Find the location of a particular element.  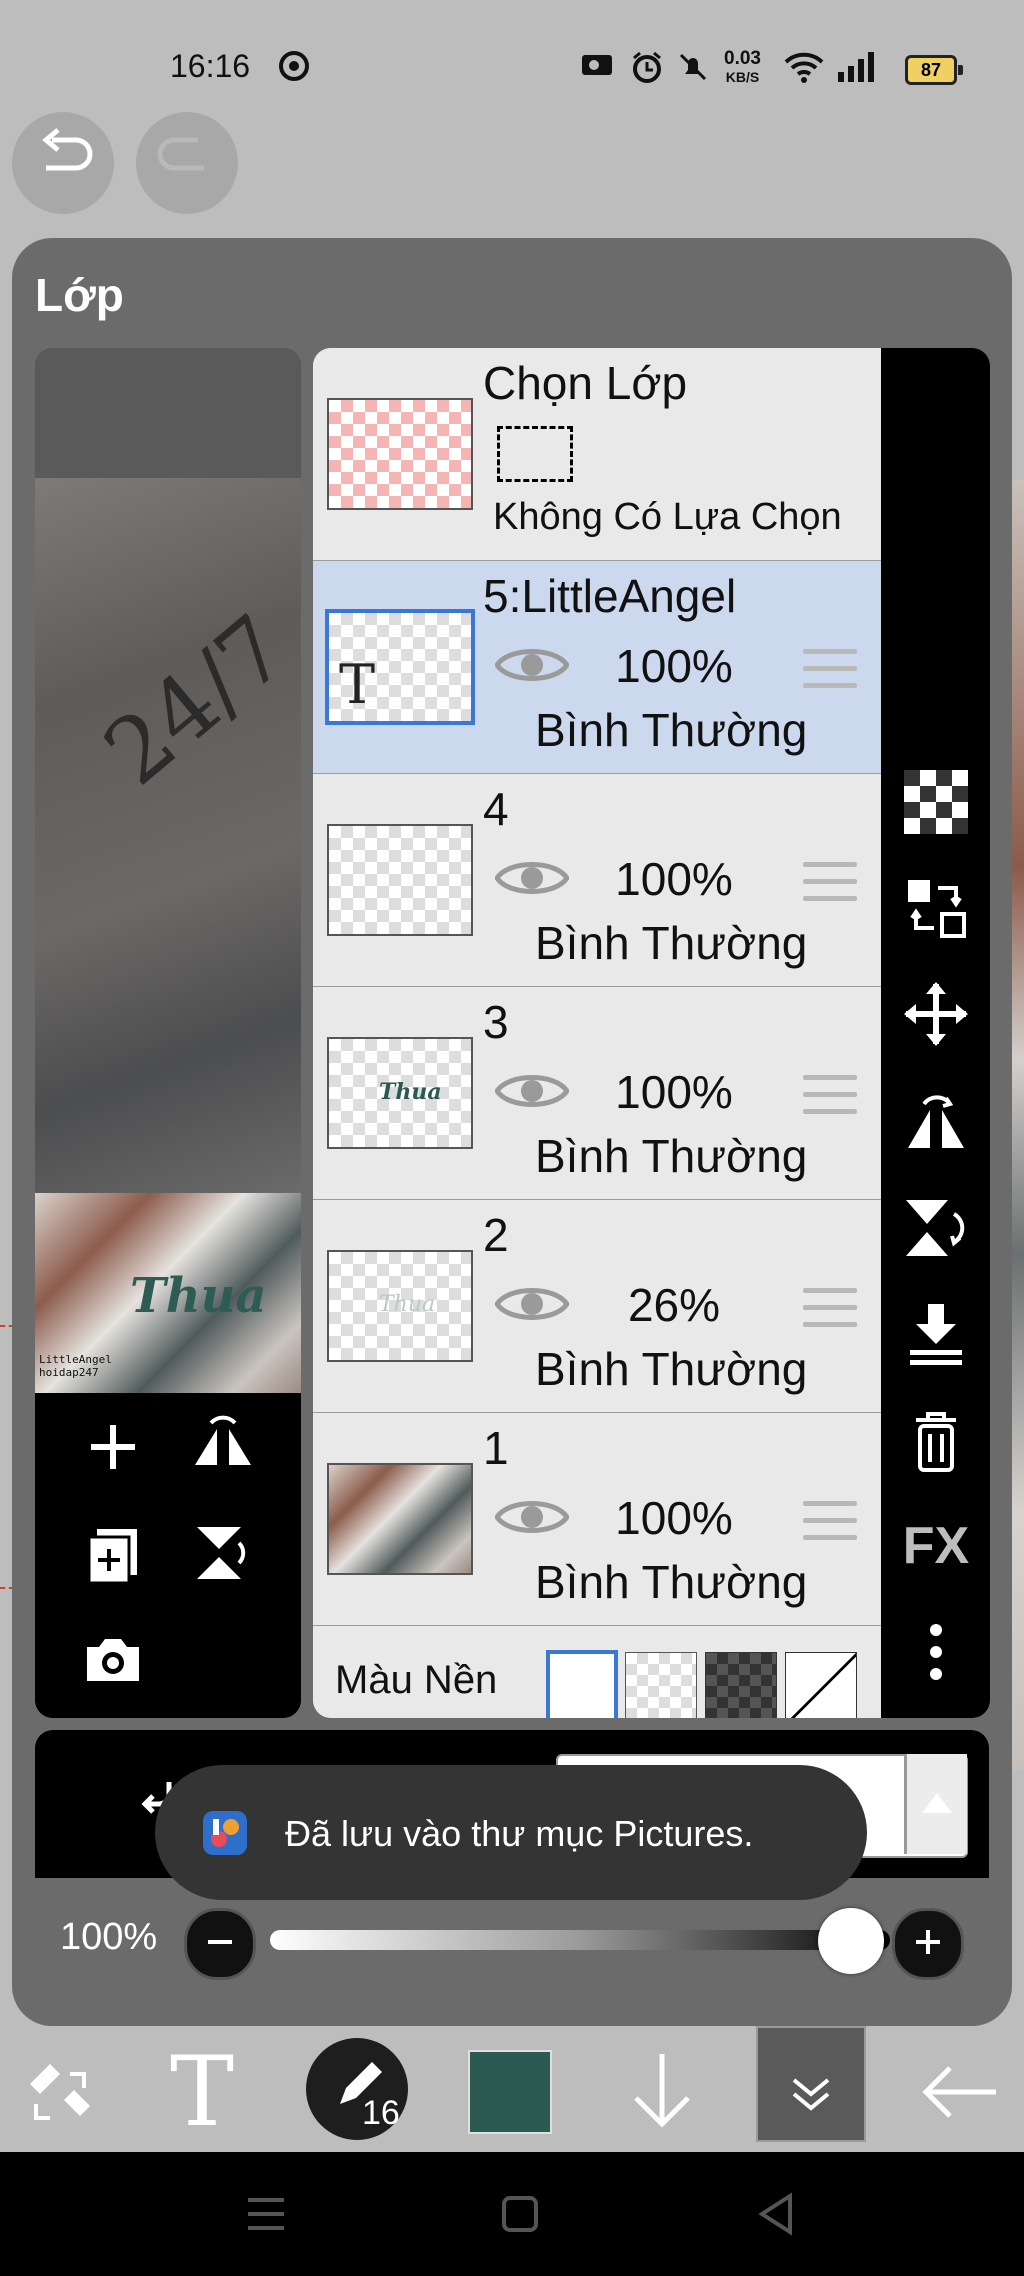

layer-row: T 5:LittleAngel 100% Bình Thường is located at coordinates (597, 668).